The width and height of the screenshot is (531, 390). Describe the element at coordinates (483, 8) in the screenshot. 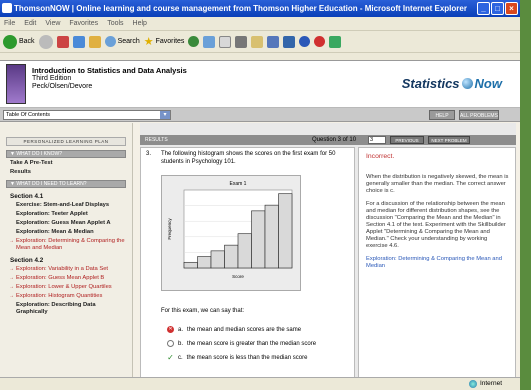

I see `minimize-button: _` at that location.